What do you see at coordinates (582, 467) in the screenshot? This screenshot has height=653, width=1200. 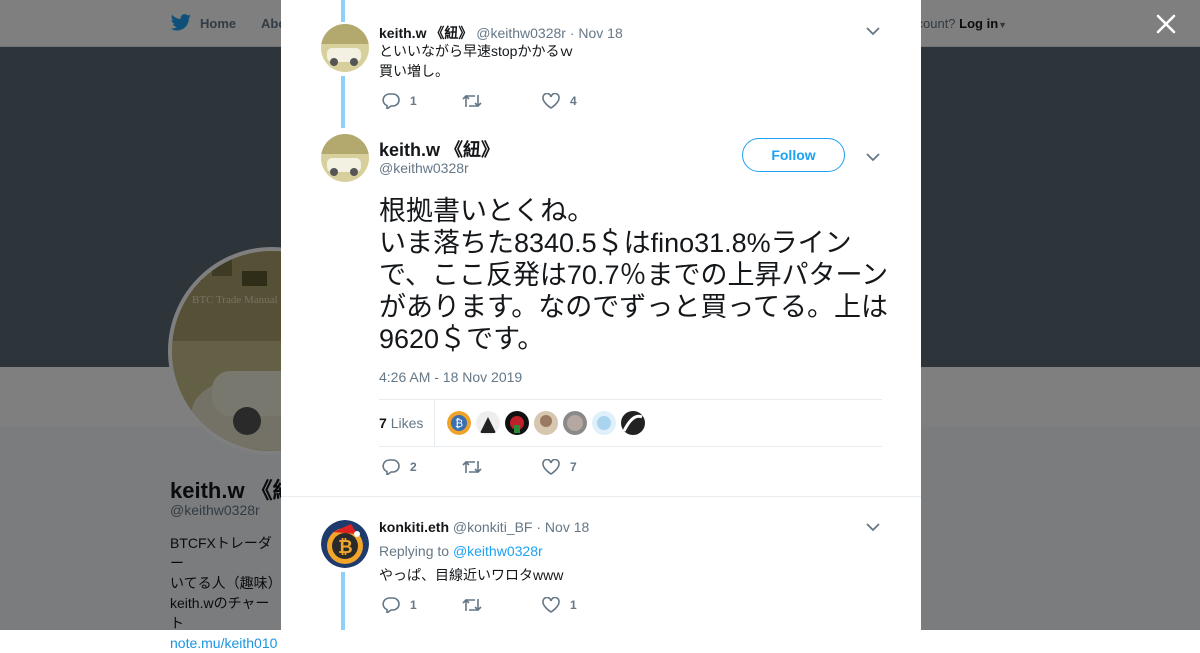 I see `like-button: 7` at bounding box center [582, 467].